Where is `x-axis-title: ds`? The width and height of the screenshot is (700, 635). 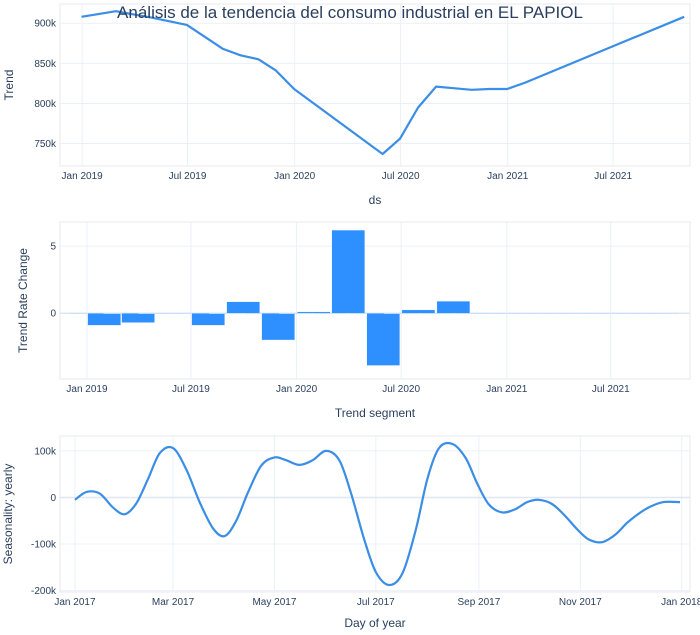 x-axis-title: ds is located at coordinates (375, 200).